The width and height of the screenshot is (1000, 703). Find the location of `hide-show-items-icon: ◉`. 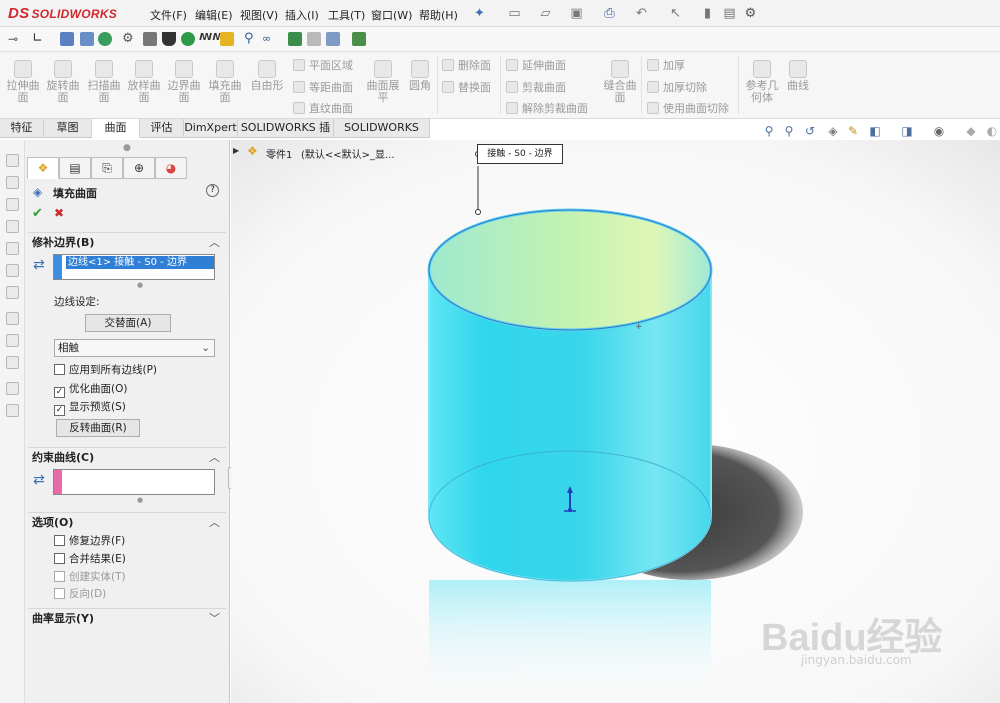

hide-show-items-icon: ◉ is located at coordinates (939, 131).